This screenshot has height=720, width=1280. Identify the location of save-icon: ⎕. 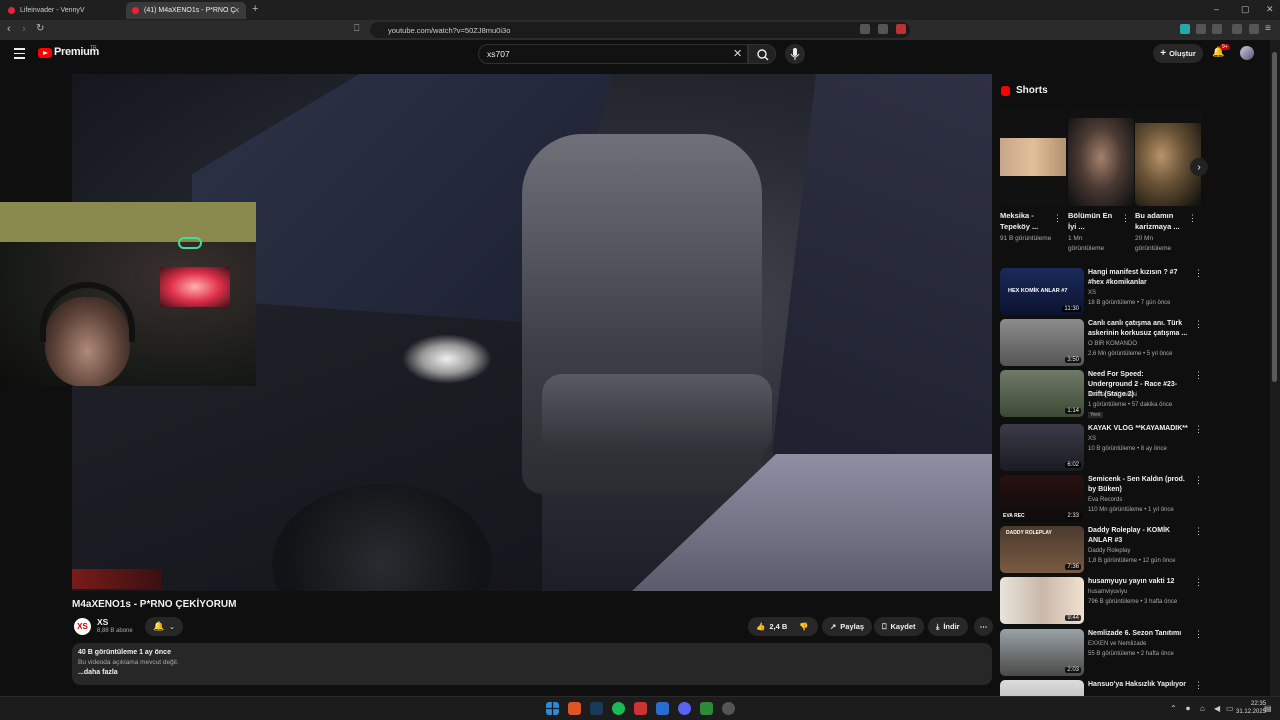
(884, 626).